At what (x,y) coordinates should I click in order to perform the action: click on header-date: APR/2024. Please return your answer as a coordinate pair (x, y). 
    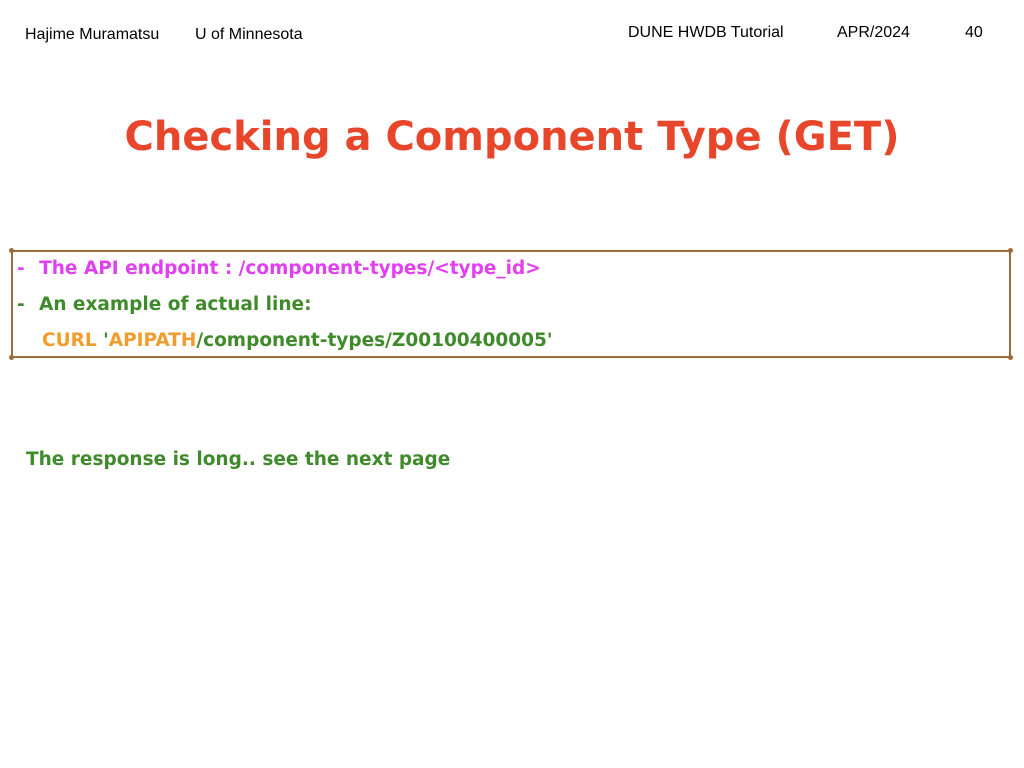
    Looking at the image, I should click on (873, 32).